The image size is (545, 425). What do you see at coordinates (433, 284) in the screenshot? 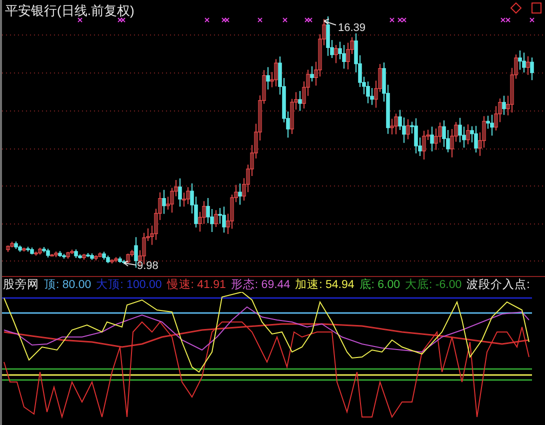
I see `legend-item: 大底: -6.00` at bounding box center [433, 284].